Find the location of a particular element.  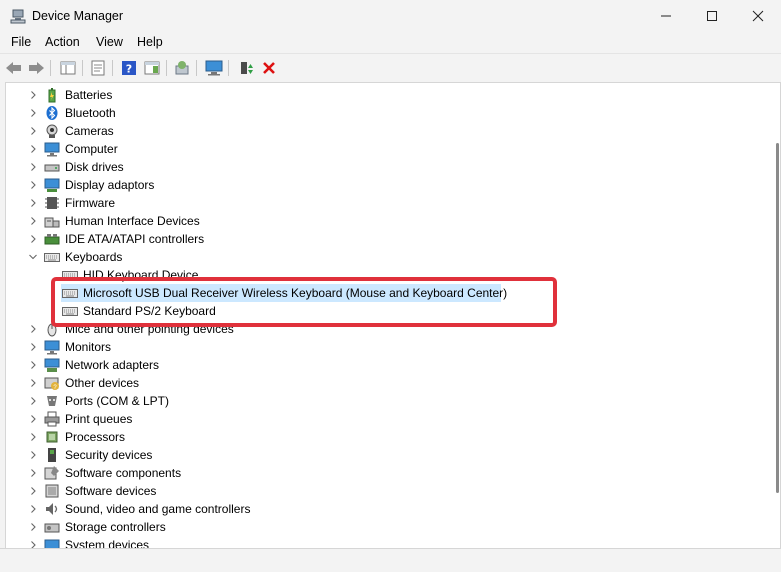

tree-item-label: Ports (COM & LPT) is located at coordinates (117, 401).